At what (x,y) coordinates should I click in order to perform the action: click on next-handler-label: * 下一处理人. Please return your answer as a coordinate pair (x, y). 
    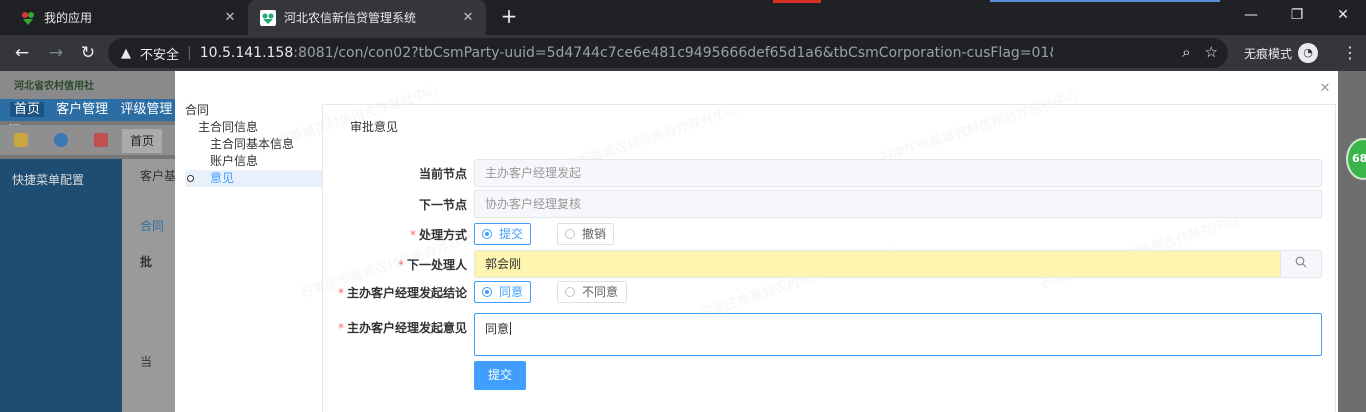
    Looking at the image, I should click on (432, 264).